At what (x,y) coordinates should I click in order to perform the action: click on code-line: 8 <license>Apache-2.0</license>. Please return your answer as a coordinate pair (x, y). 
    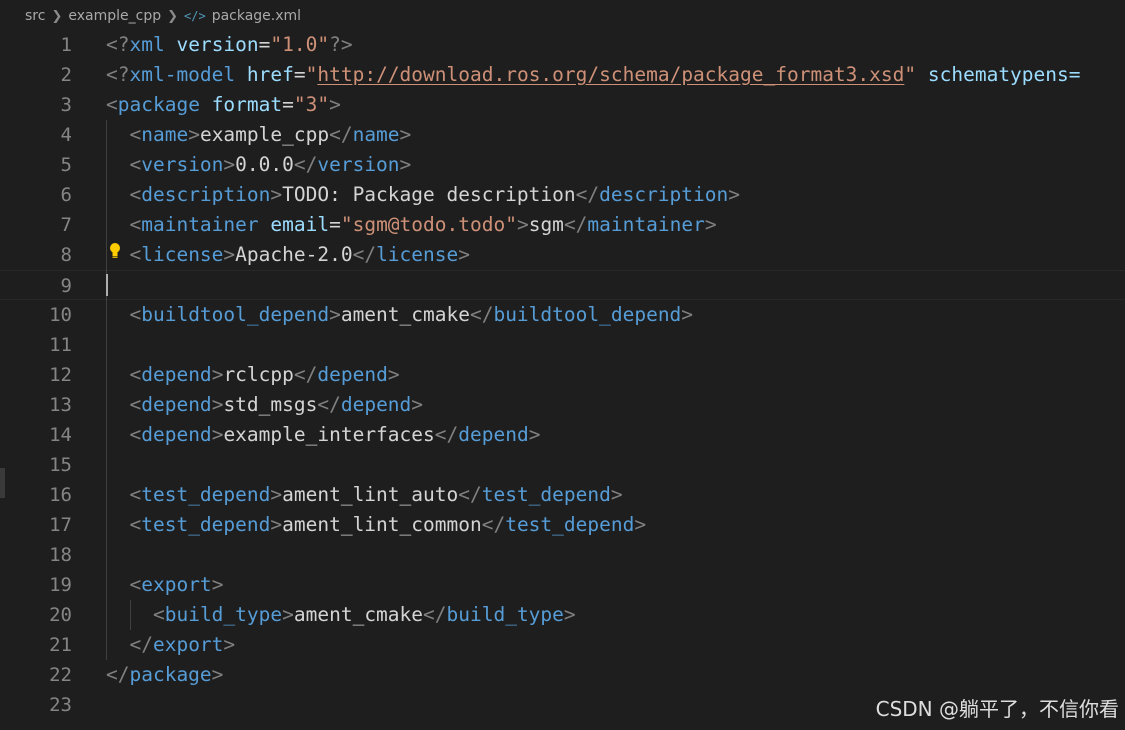
    Looking at the image, I should click on (562, 255).